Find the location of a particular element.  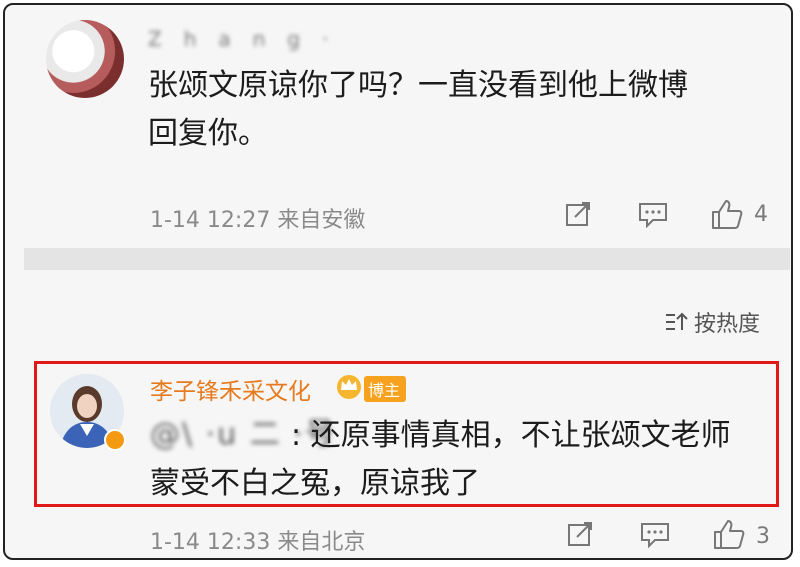

sort-icon is located at coordinates (677, 322).